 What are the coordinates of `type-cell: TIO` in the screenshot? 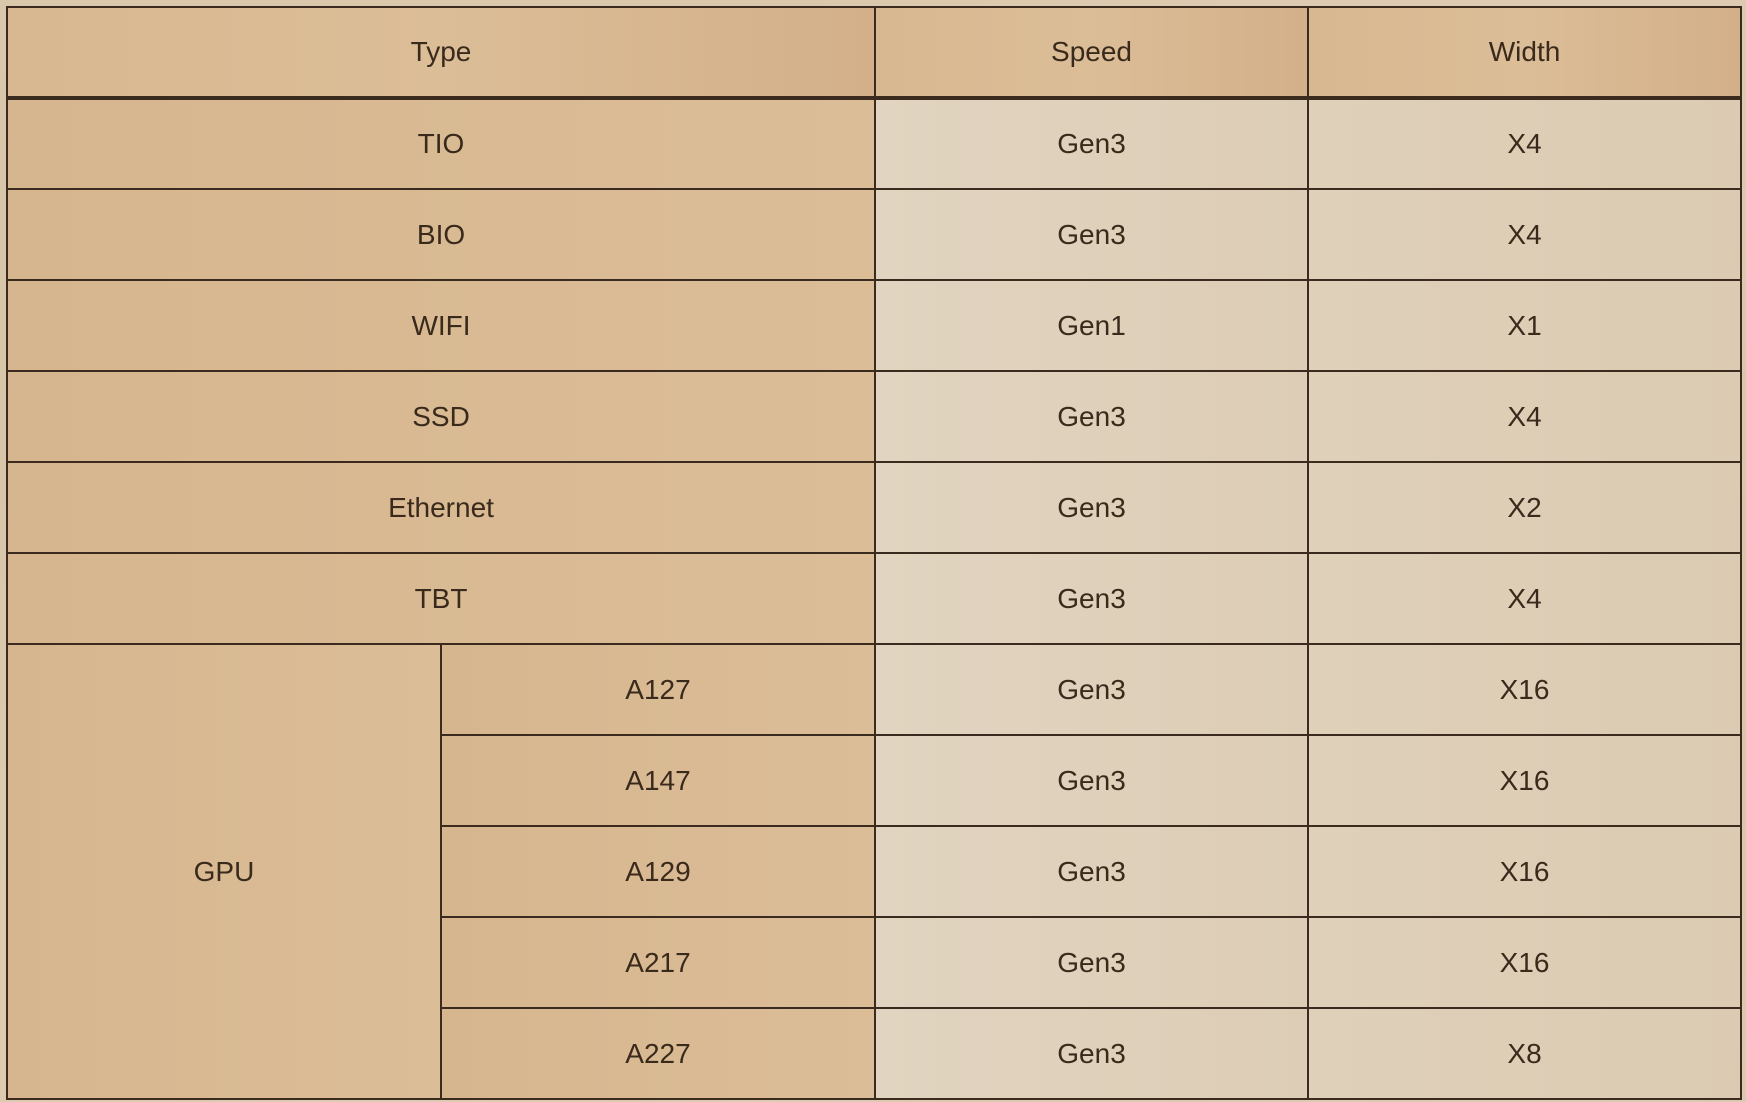 It's located at (441, 143).